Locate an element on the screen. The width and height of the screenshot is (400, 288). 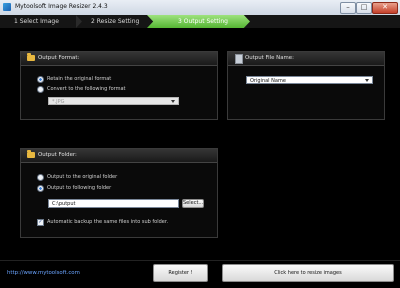
app-icon is located at coordinates (7, 7).